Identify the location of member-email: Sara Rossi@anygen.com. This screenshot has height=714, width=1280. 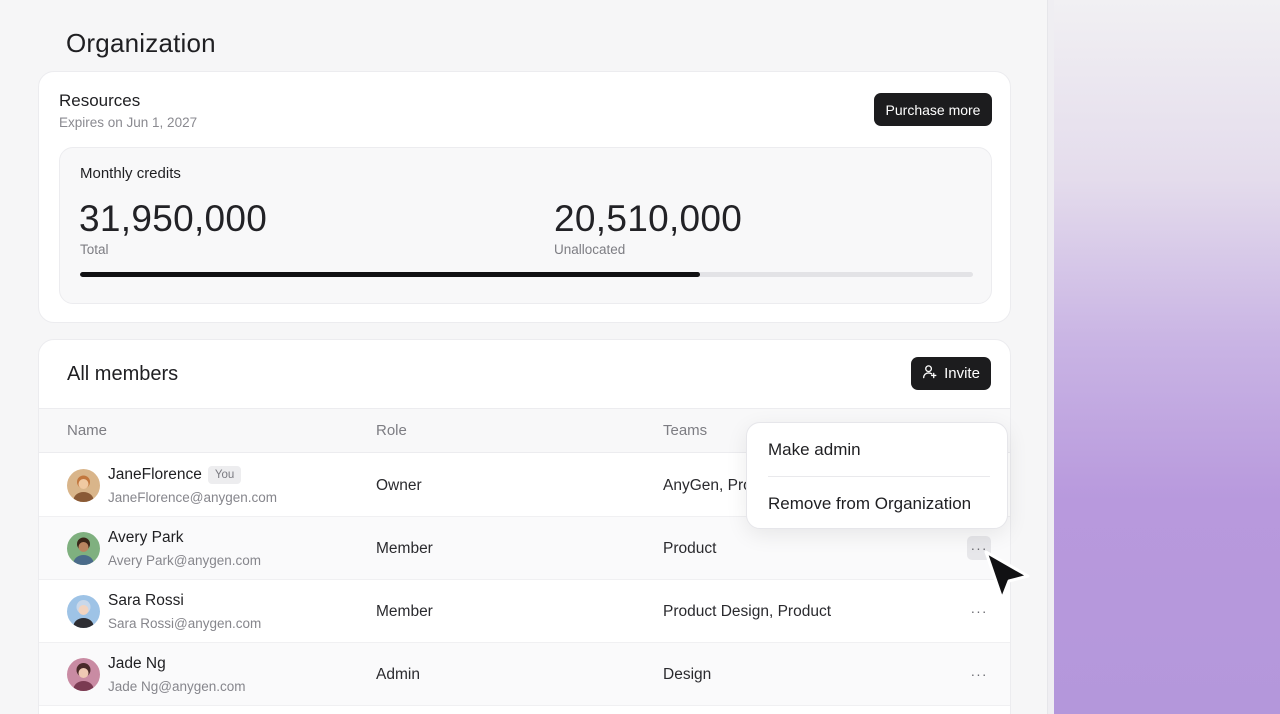
(185, 623).